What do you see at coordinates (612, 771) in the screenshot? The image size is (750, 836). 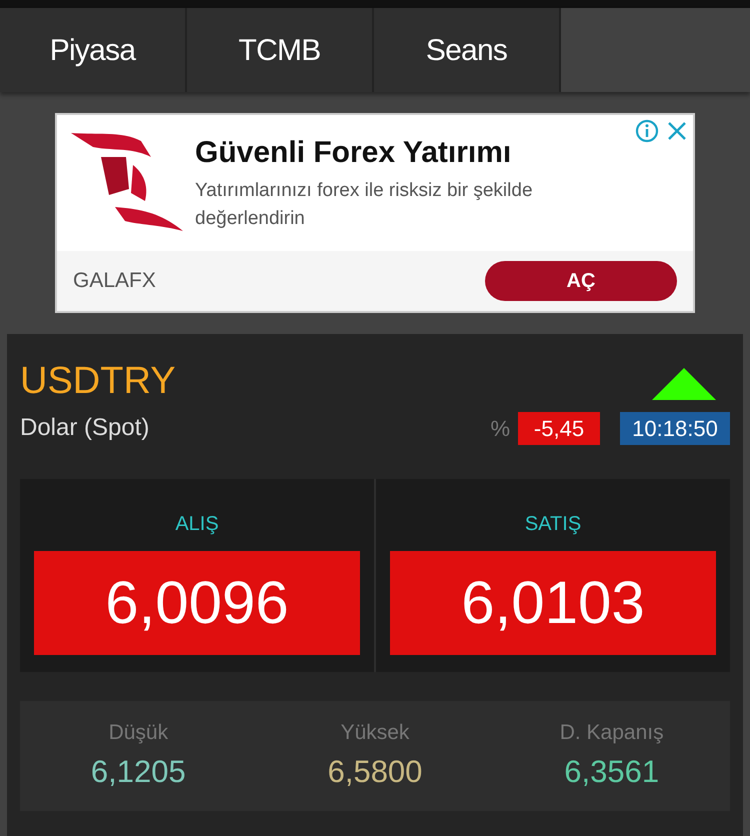 I see `stat-value: 6,3561` at bounding box center [612, 771].